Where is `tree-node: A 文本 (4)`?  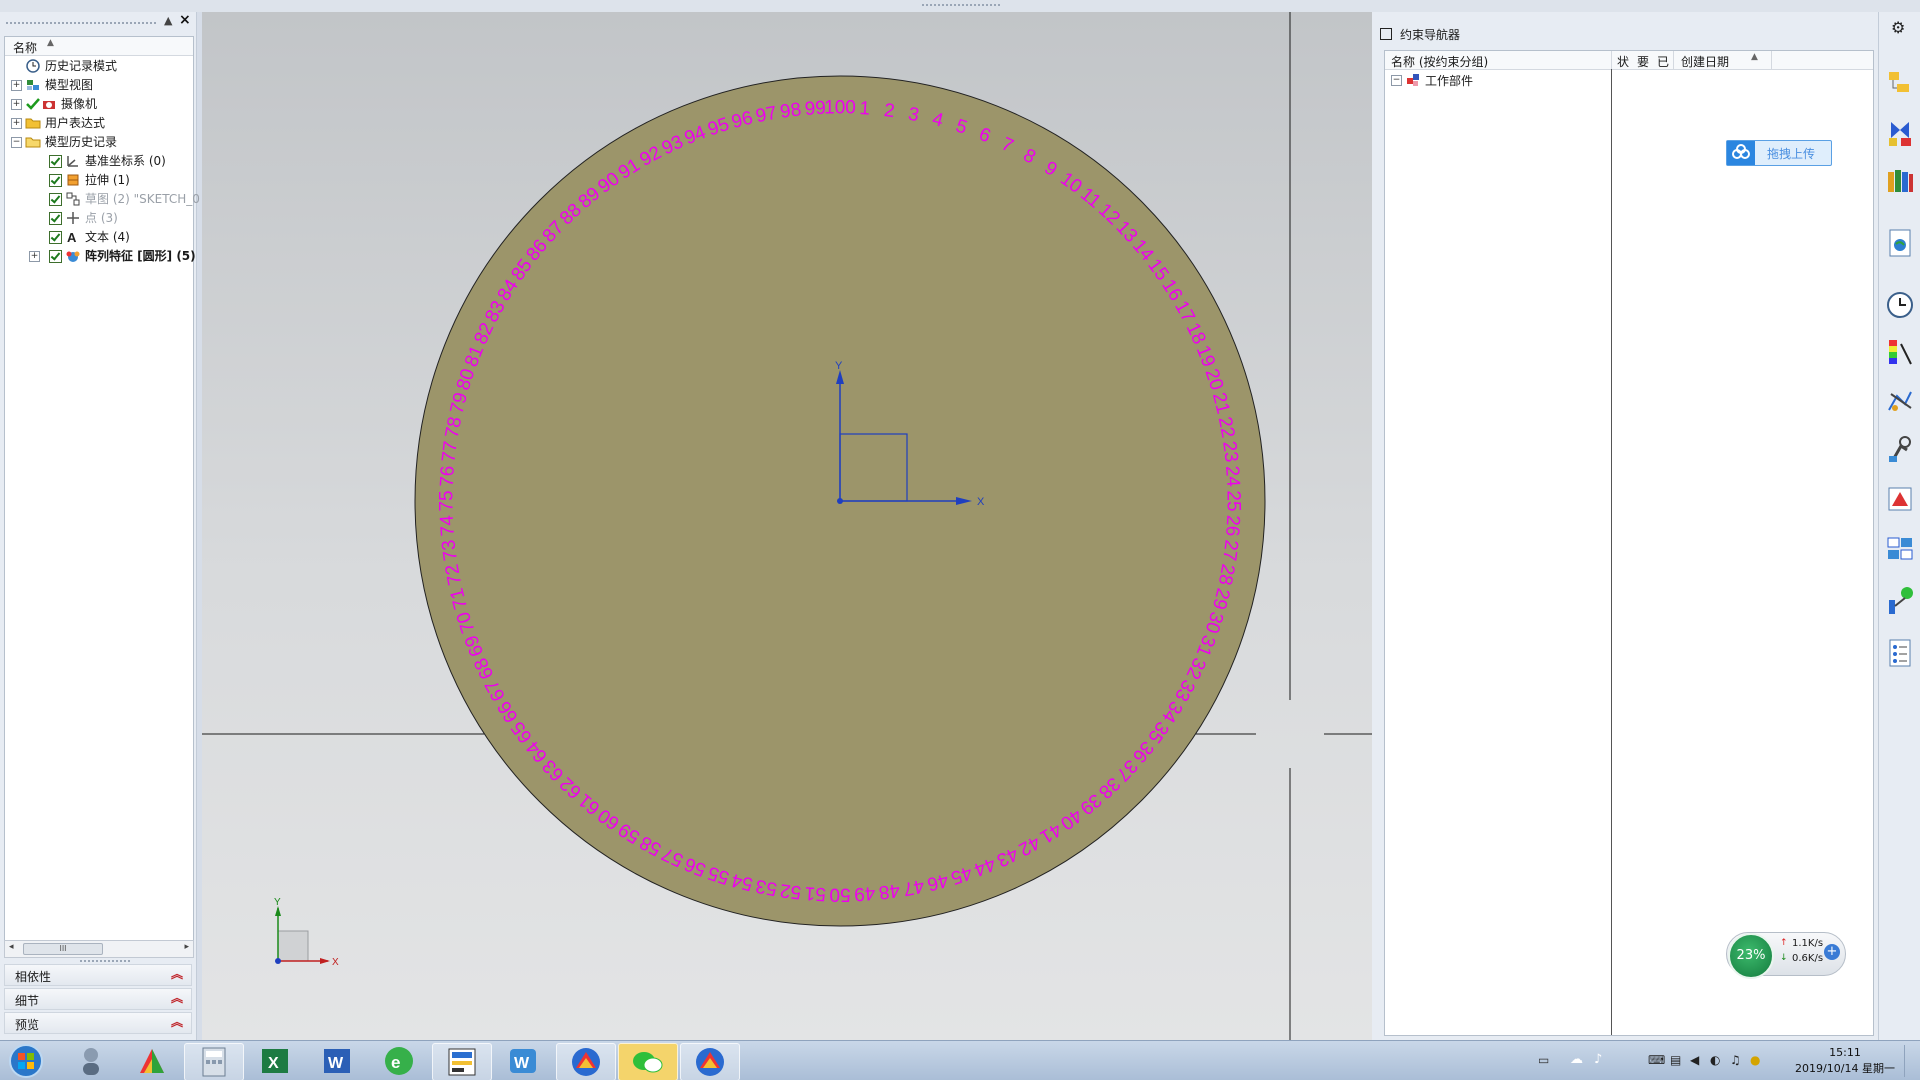
tree-node: A 文本 (4) is located at coordinates (99, 237).